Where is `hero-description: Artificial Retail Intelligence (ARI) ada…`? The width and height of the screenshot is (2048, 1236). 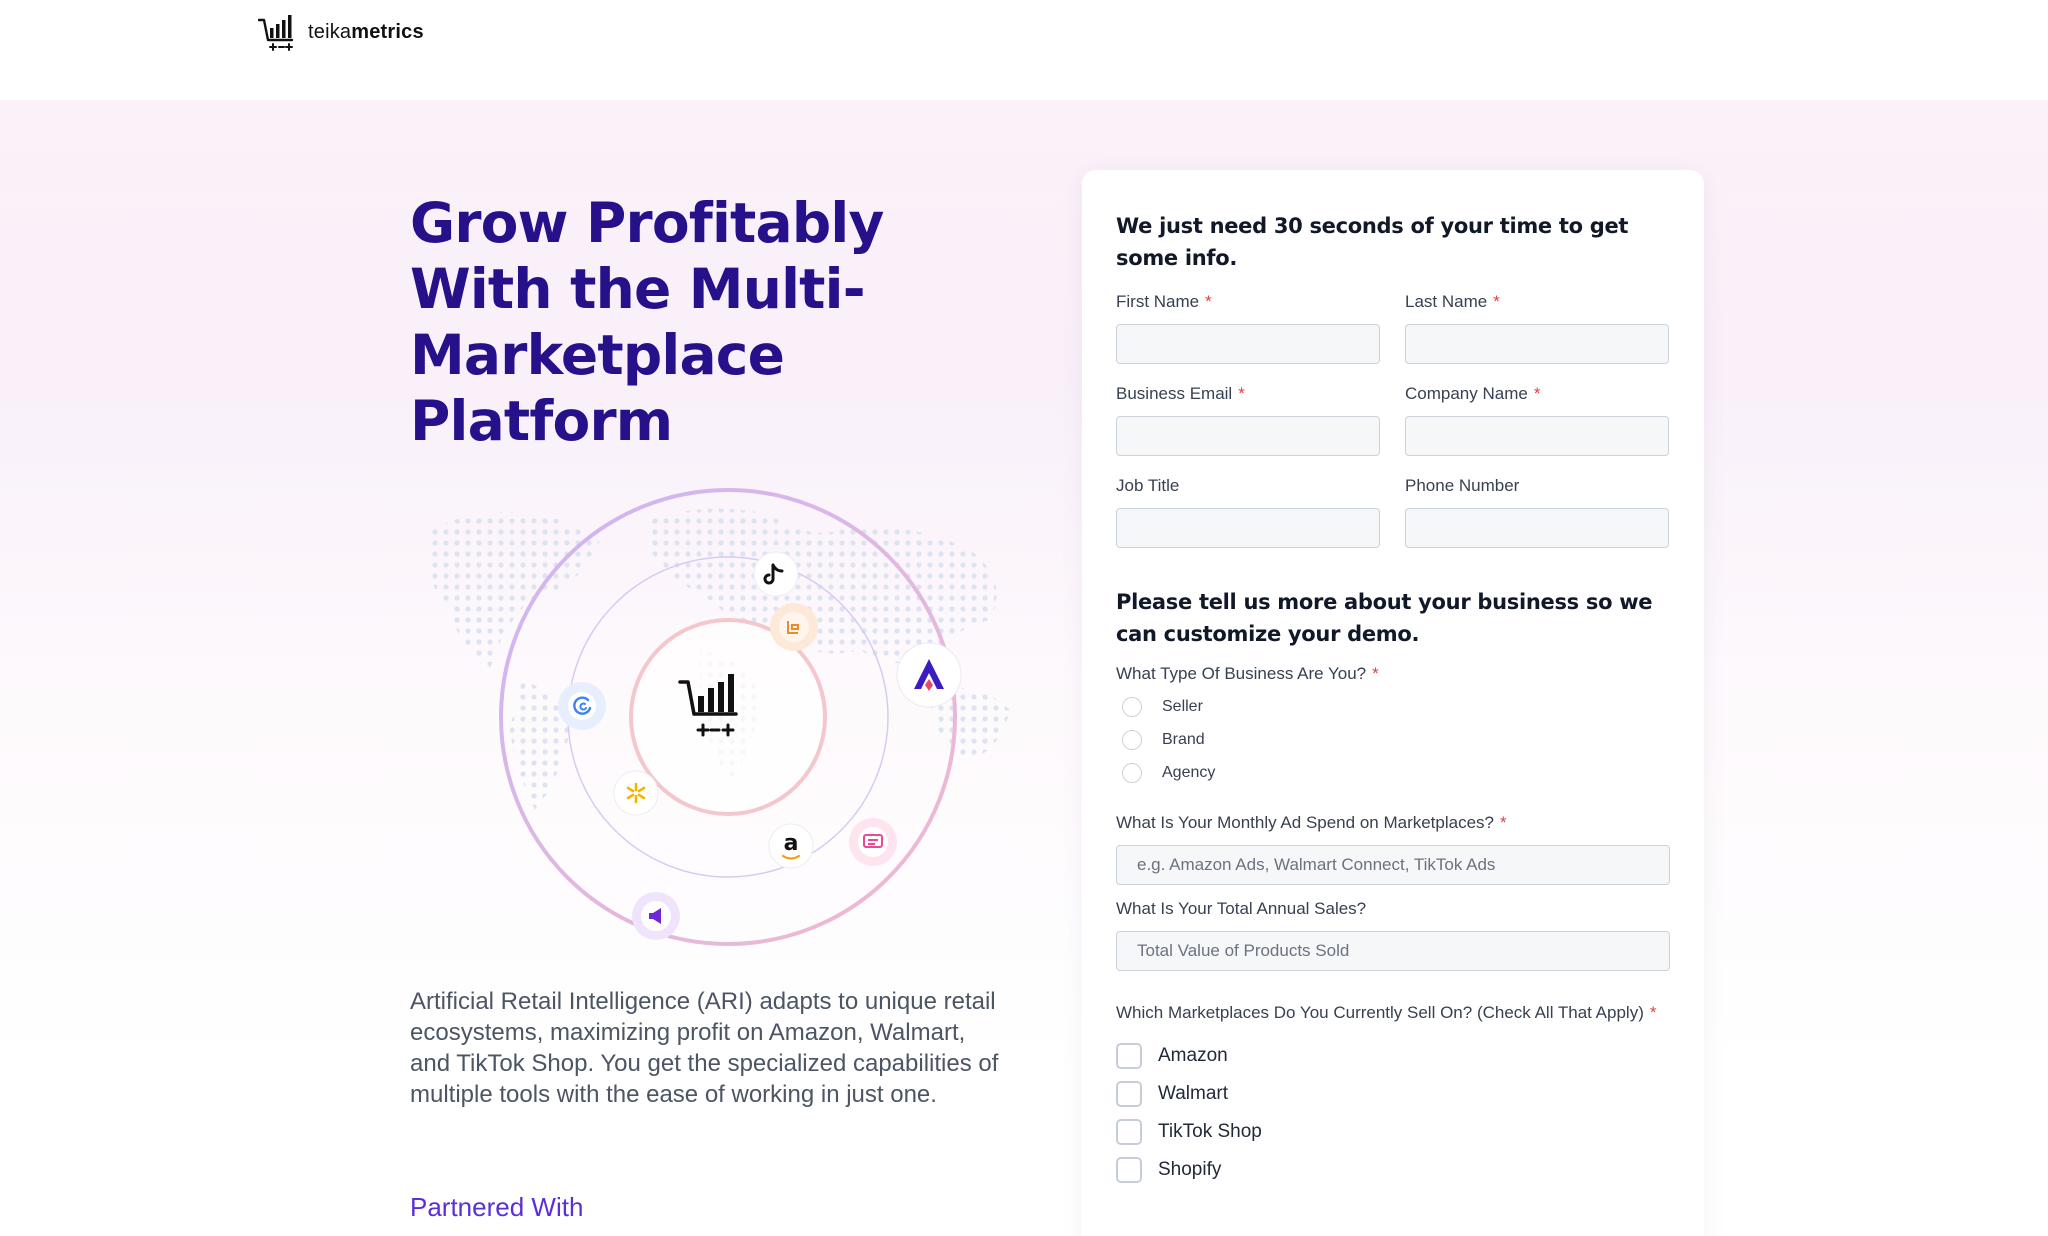
hero-description: Artificial Retail Intelligence (ARI) ada… is located at coordinates (704, 1048).